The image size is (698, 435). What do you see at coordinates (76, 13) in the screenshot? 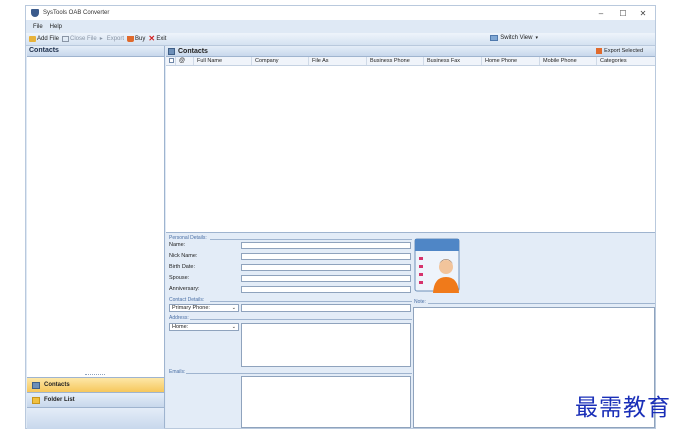
I see `window-title: SysTools OAB Converter` at bounding box center [76, 13].